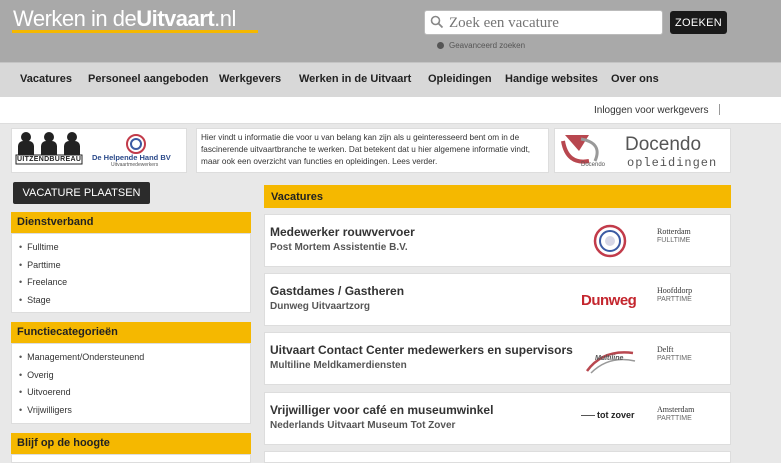  I want to click on helpende-hand-sub: Uitvaartmedewerkers, so click(135, 165).